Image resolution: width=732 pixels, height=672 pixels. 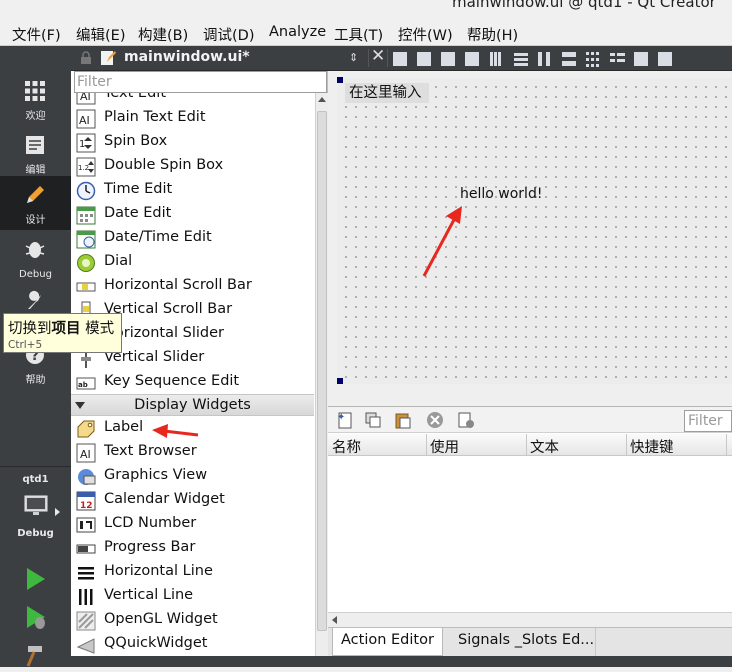 I want to click on widget-item-qquickwidget: QQuickWidget, so click(x=192, y=644).